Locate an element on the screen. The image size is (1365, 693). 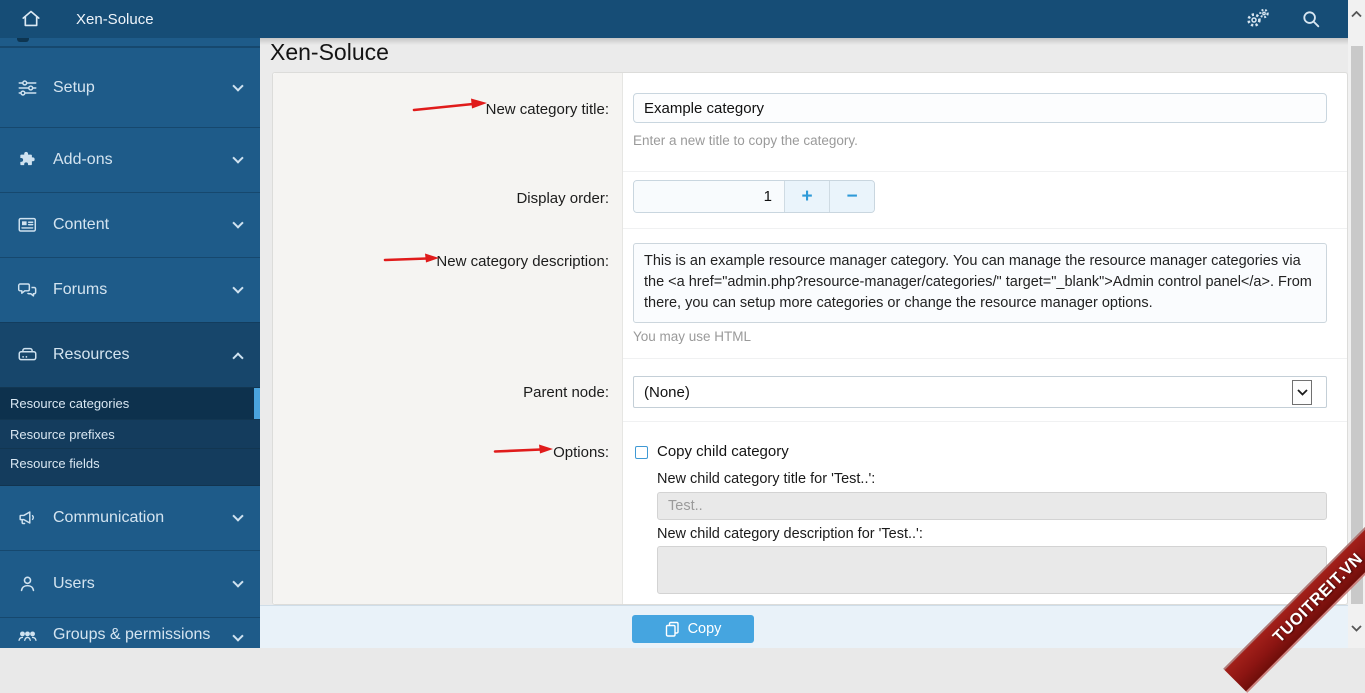
sidebar-subitem-resource-prefixes: Resource prefixes is located at coordinates (130, 433).